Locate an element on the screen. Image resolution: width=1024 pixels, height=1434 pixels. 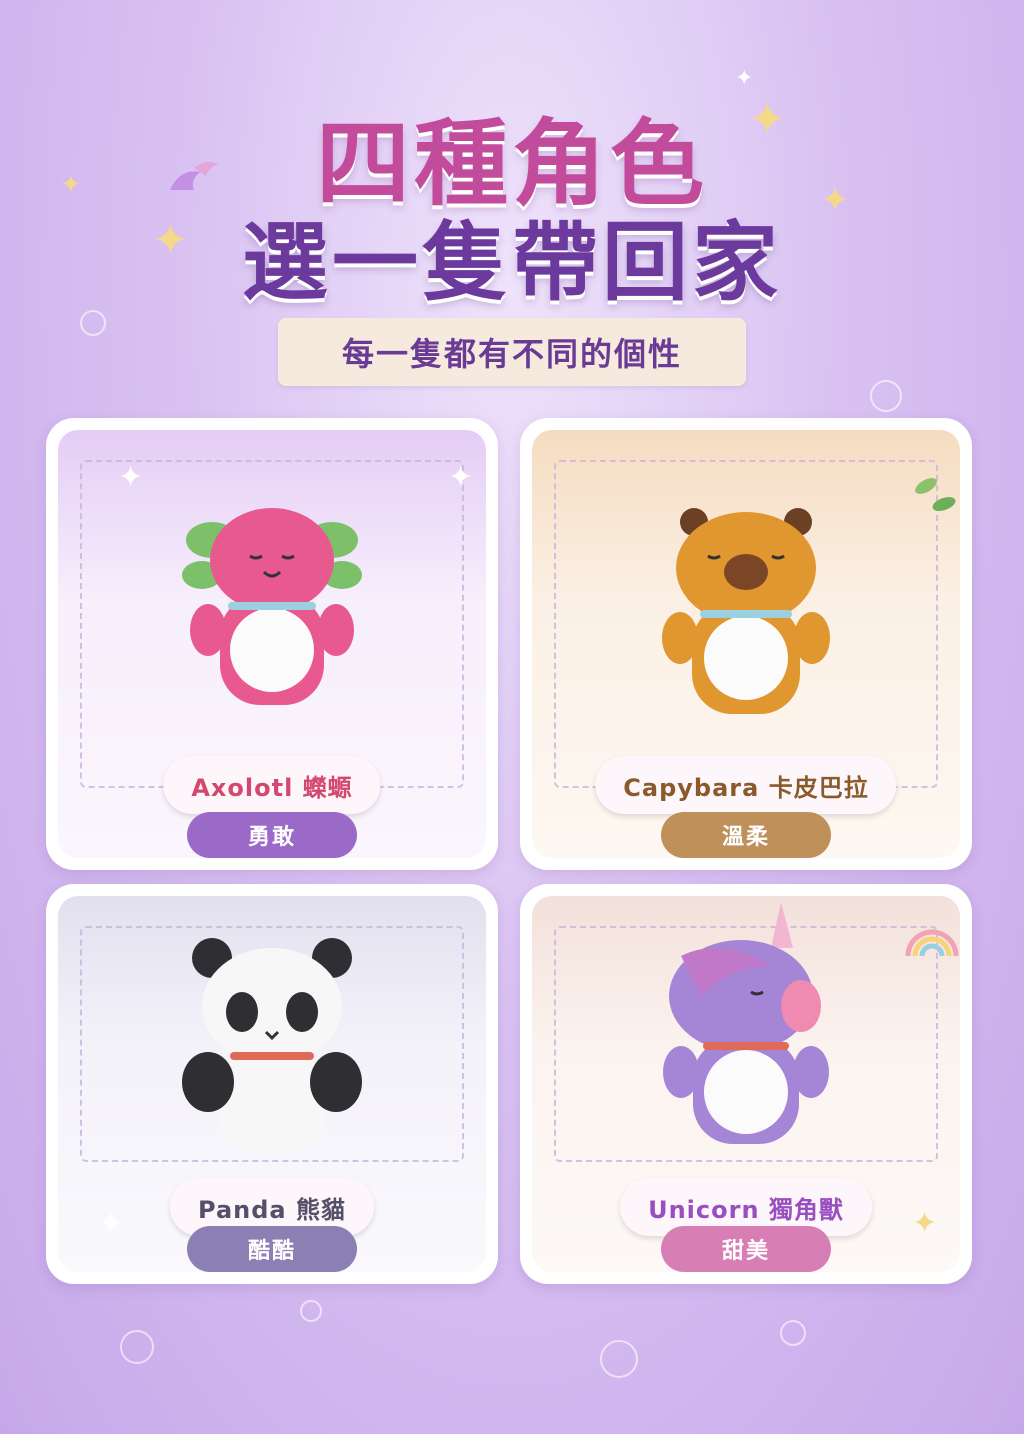
axolotl-plush-image is located at coordinates (272, 606).